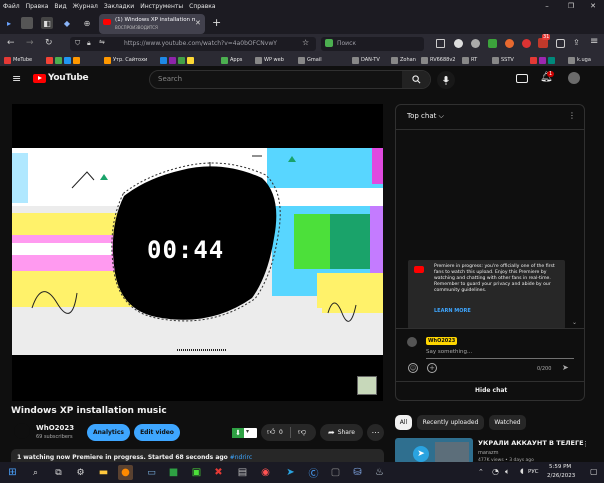  I want to click on clock-date: 2/26/2023, so click(561, 476).